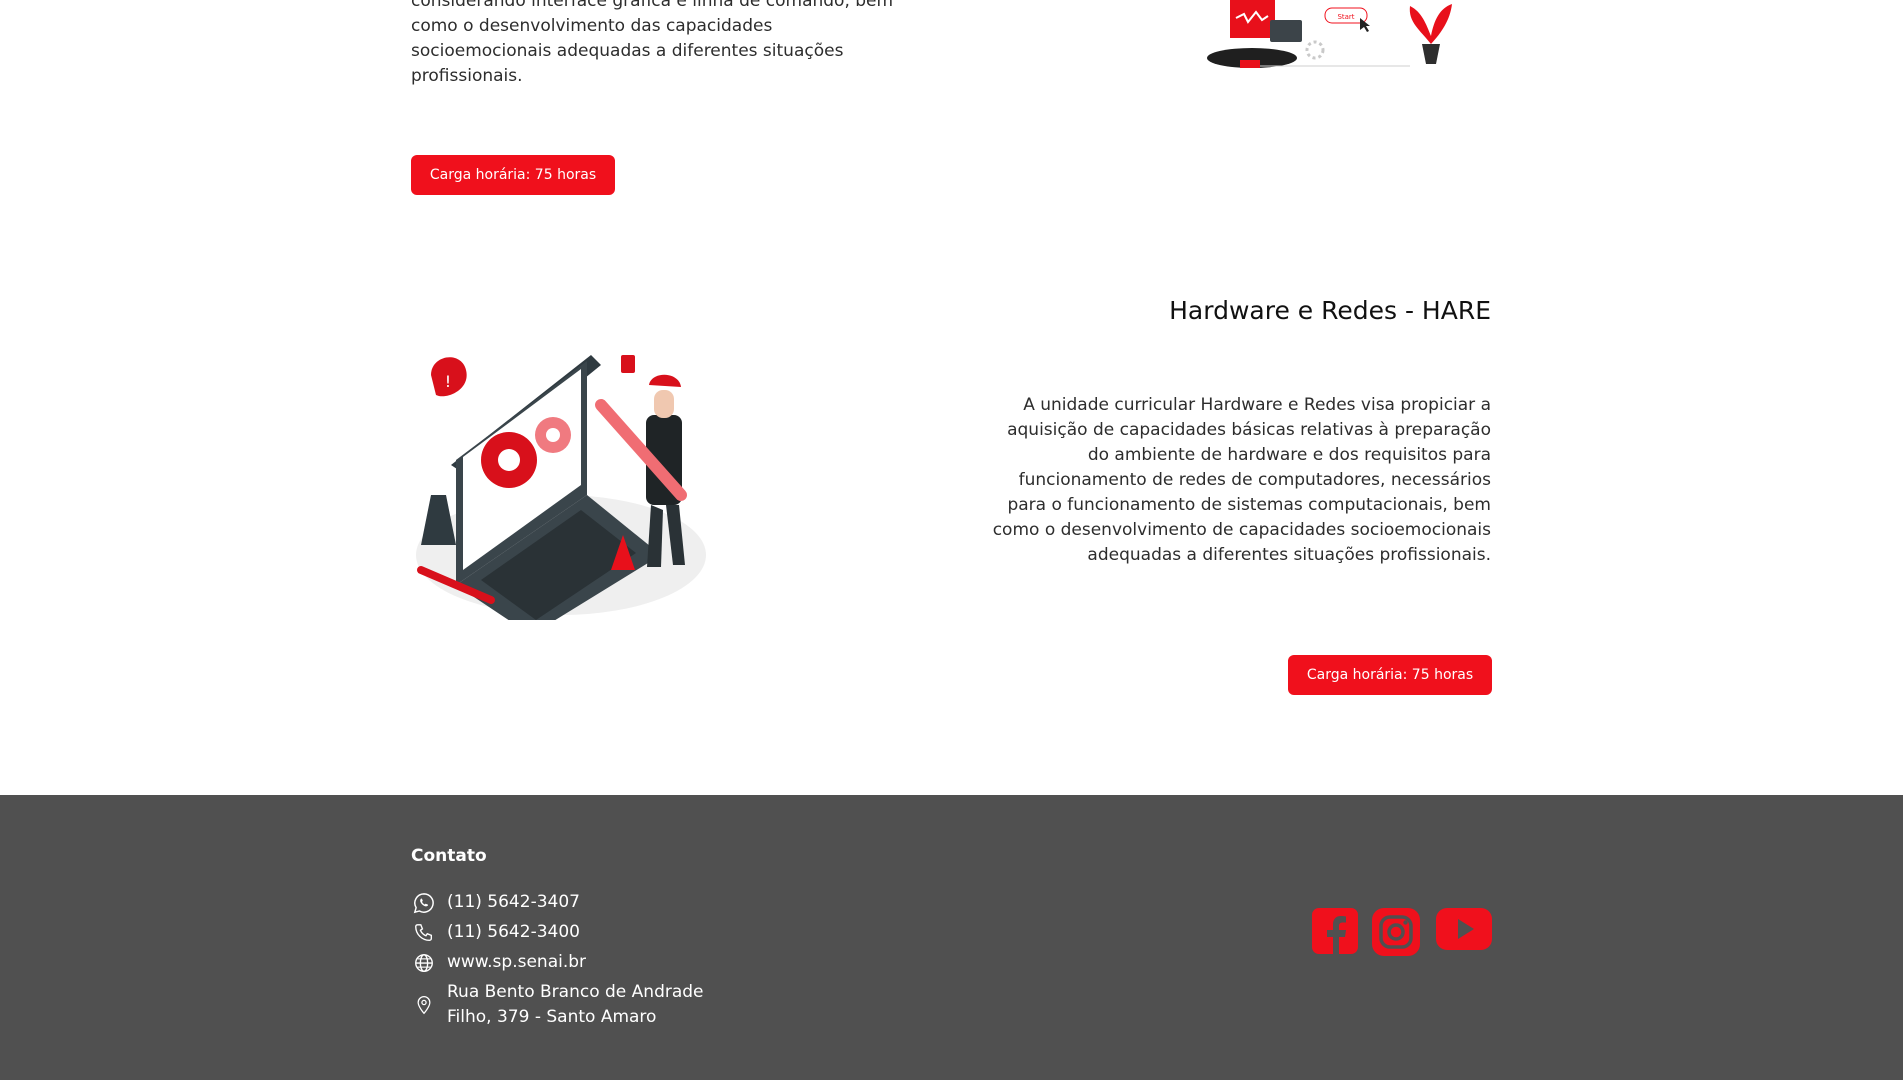  What do you see at coordinates (424, 962) in the screenshot?
I see `globe-icon` at bounding box center [424, 962].